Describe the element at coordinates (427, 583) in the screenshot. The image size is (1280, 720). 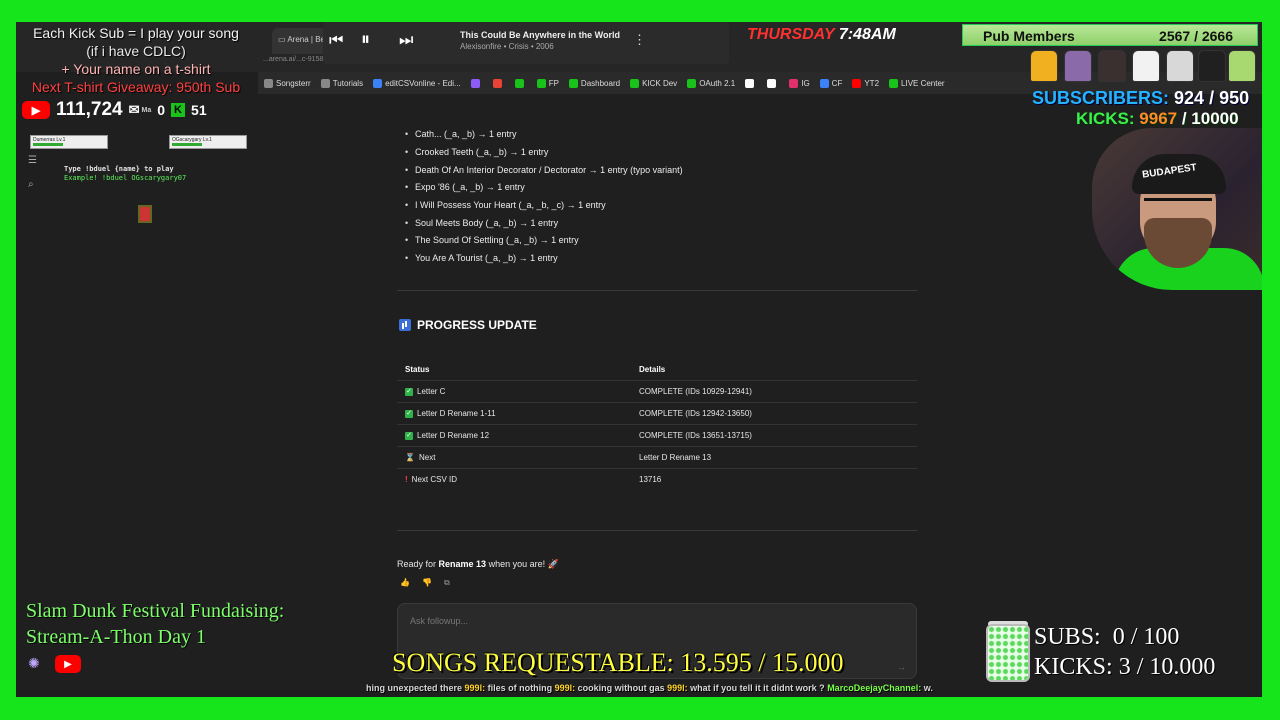
I see `thumbs-down-icon: 👎` at that location.